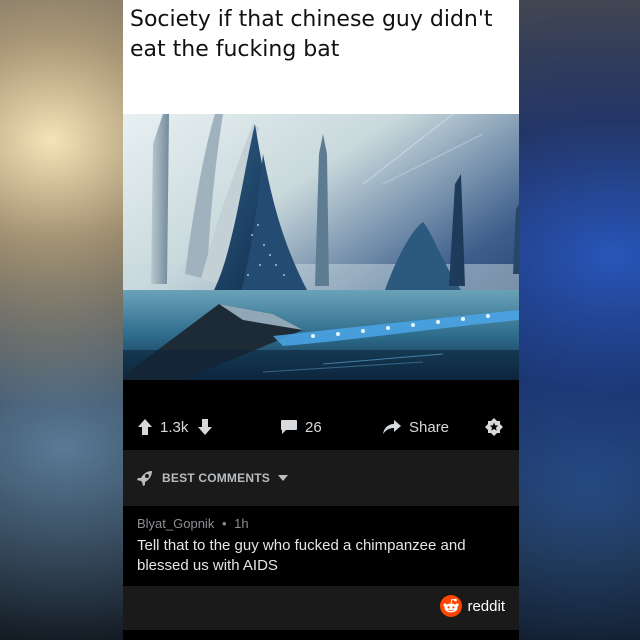 The width and height of the screenshot is (640, 640). Describe the element at coordinates (486, 606) in the screenshot. I see `reddit-wordmark: reddit` at that location.